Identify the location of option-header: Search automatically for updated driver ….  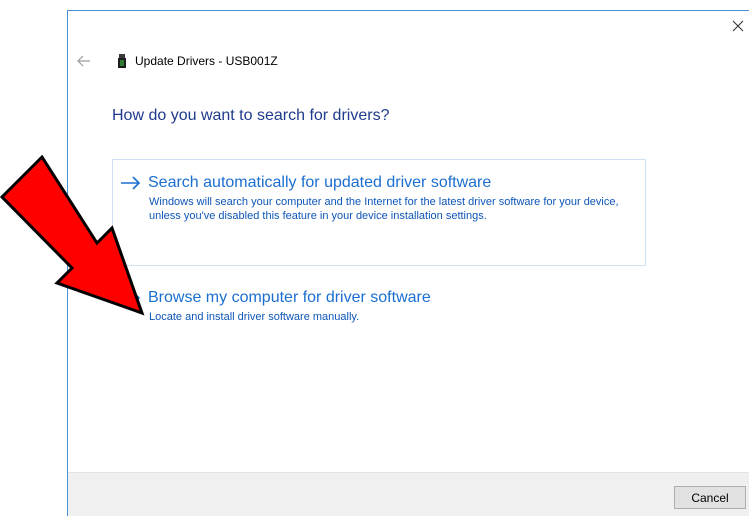
(382, 183).